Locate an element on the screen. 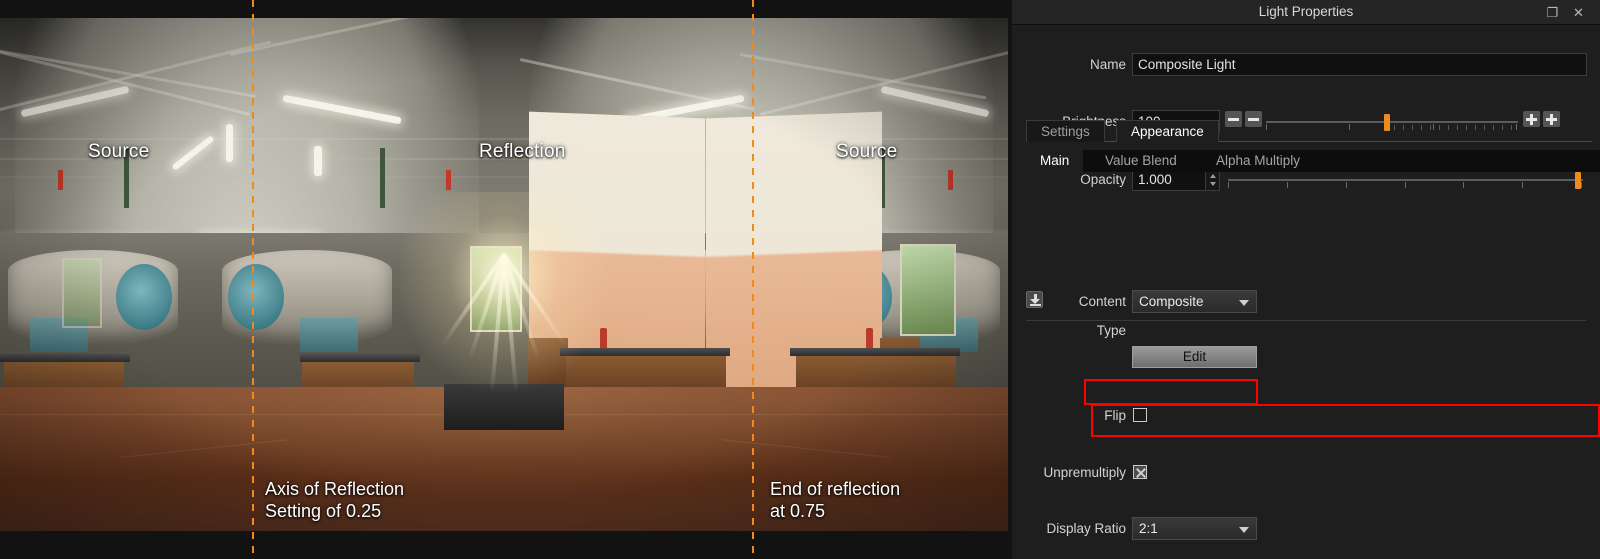 This screenshot has height=559, width=1600. overlay-label-reflection: Reflection is located at coordinates (522, 151).